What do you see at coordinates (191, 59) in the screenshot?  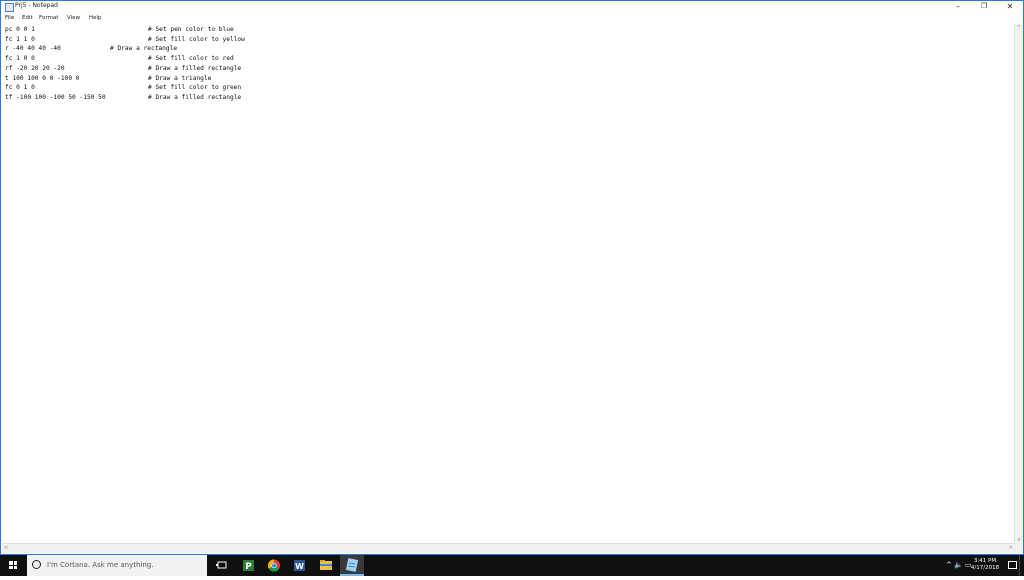 I see `comment-line-4: # Set fill color to red` at bounding box center [191, 59].